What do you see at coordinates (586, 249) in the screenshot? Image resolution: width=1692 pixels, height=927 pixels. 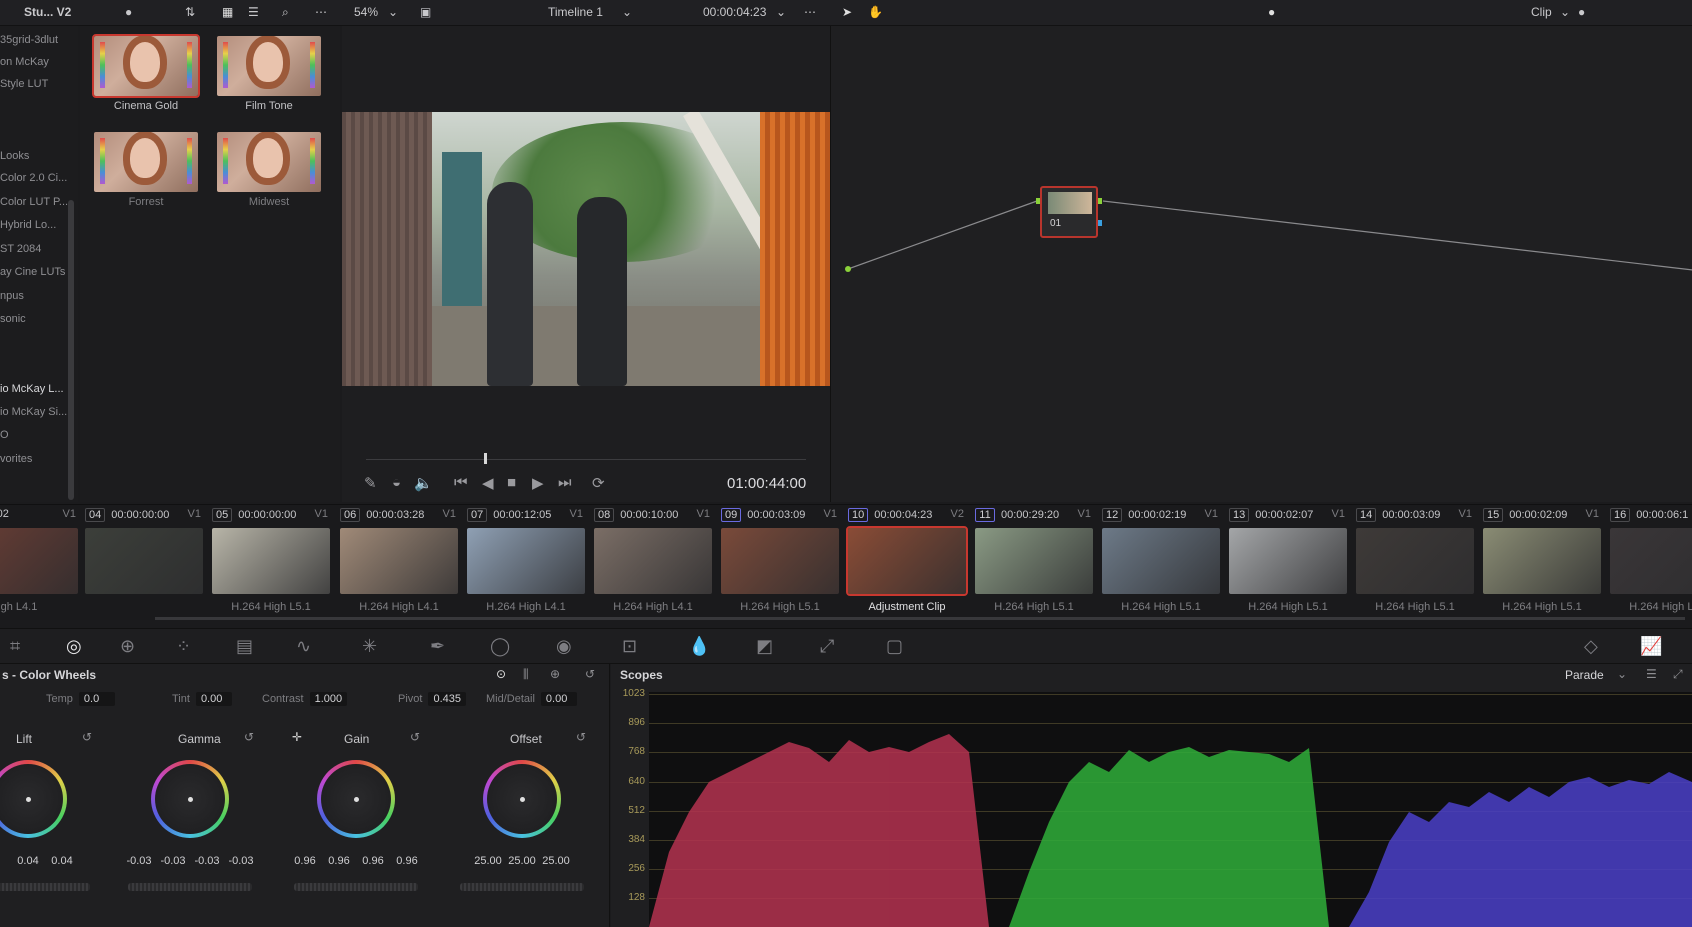 I see `video-viewer` at bounding box center [586, 249].